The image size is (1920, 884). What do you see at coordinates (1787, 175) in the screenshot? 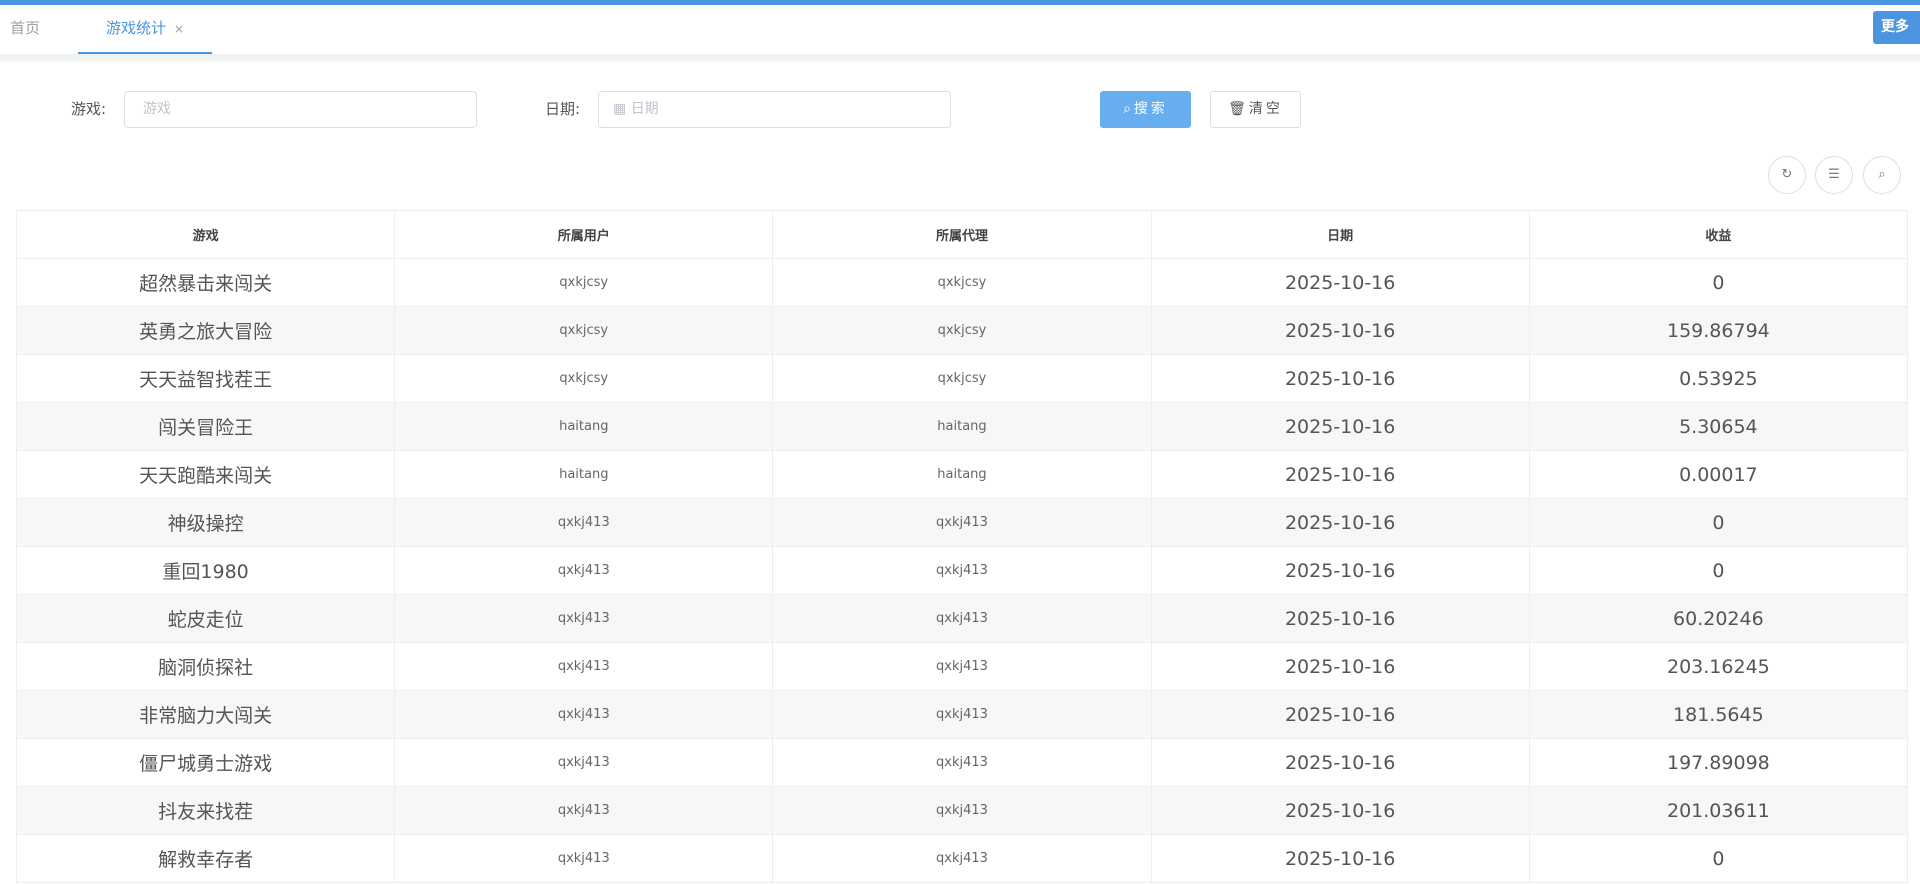
I see `refresh-icon: ↻` at bounding box center [1787, 175].